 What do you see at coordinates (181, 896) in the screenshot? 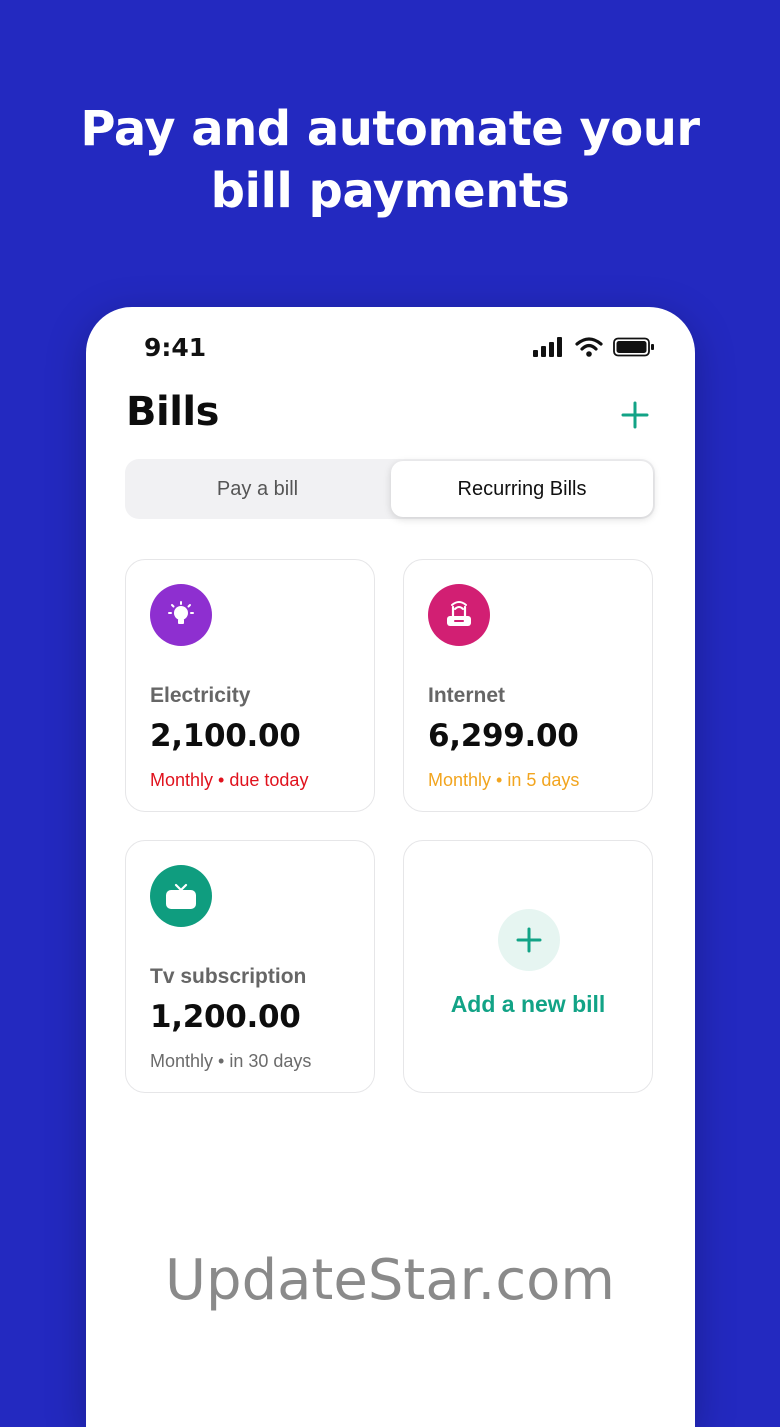
I see `tv-icon` at bounding box center [181, 896].